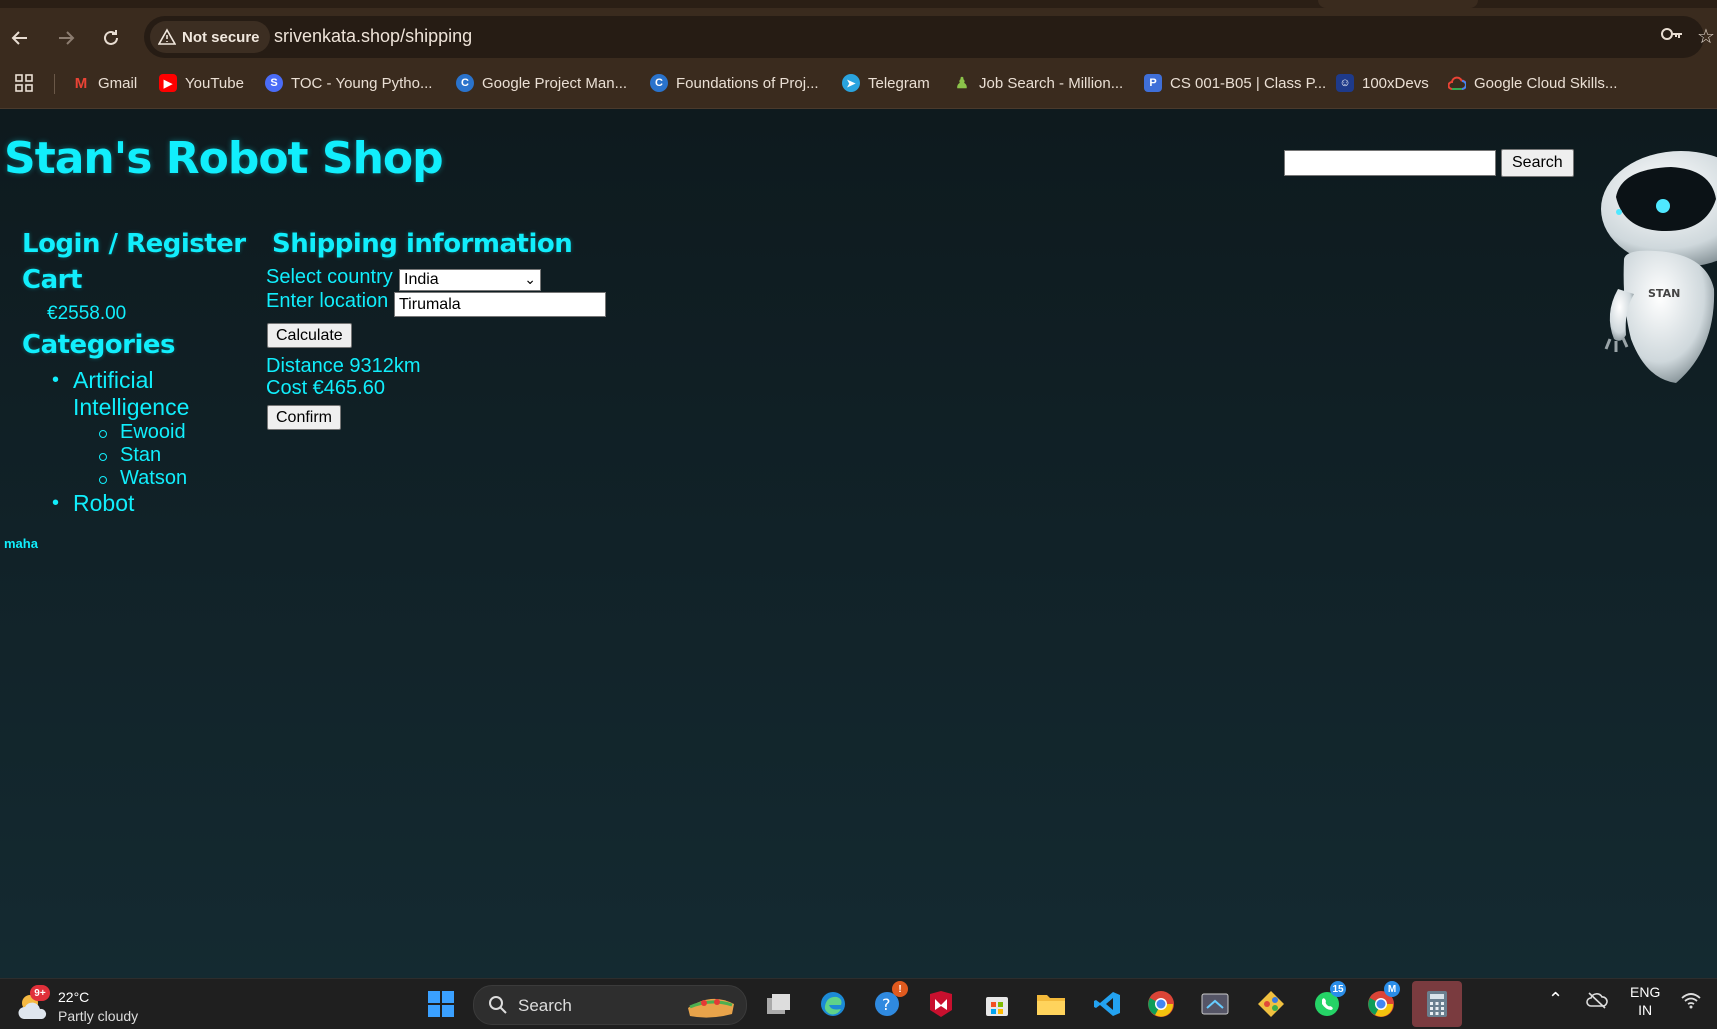  Describe the element at coordinates (54, 84) in the screenshot. I see `bookmark-separator` at that location.